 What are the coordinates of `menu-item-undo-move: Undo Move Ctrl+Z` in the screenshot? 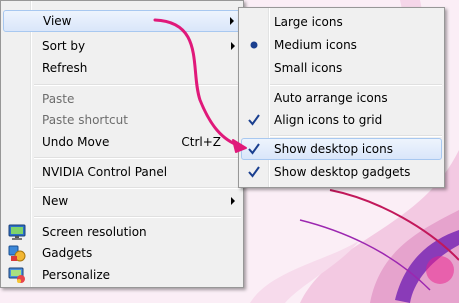 It's located at (122, 142).